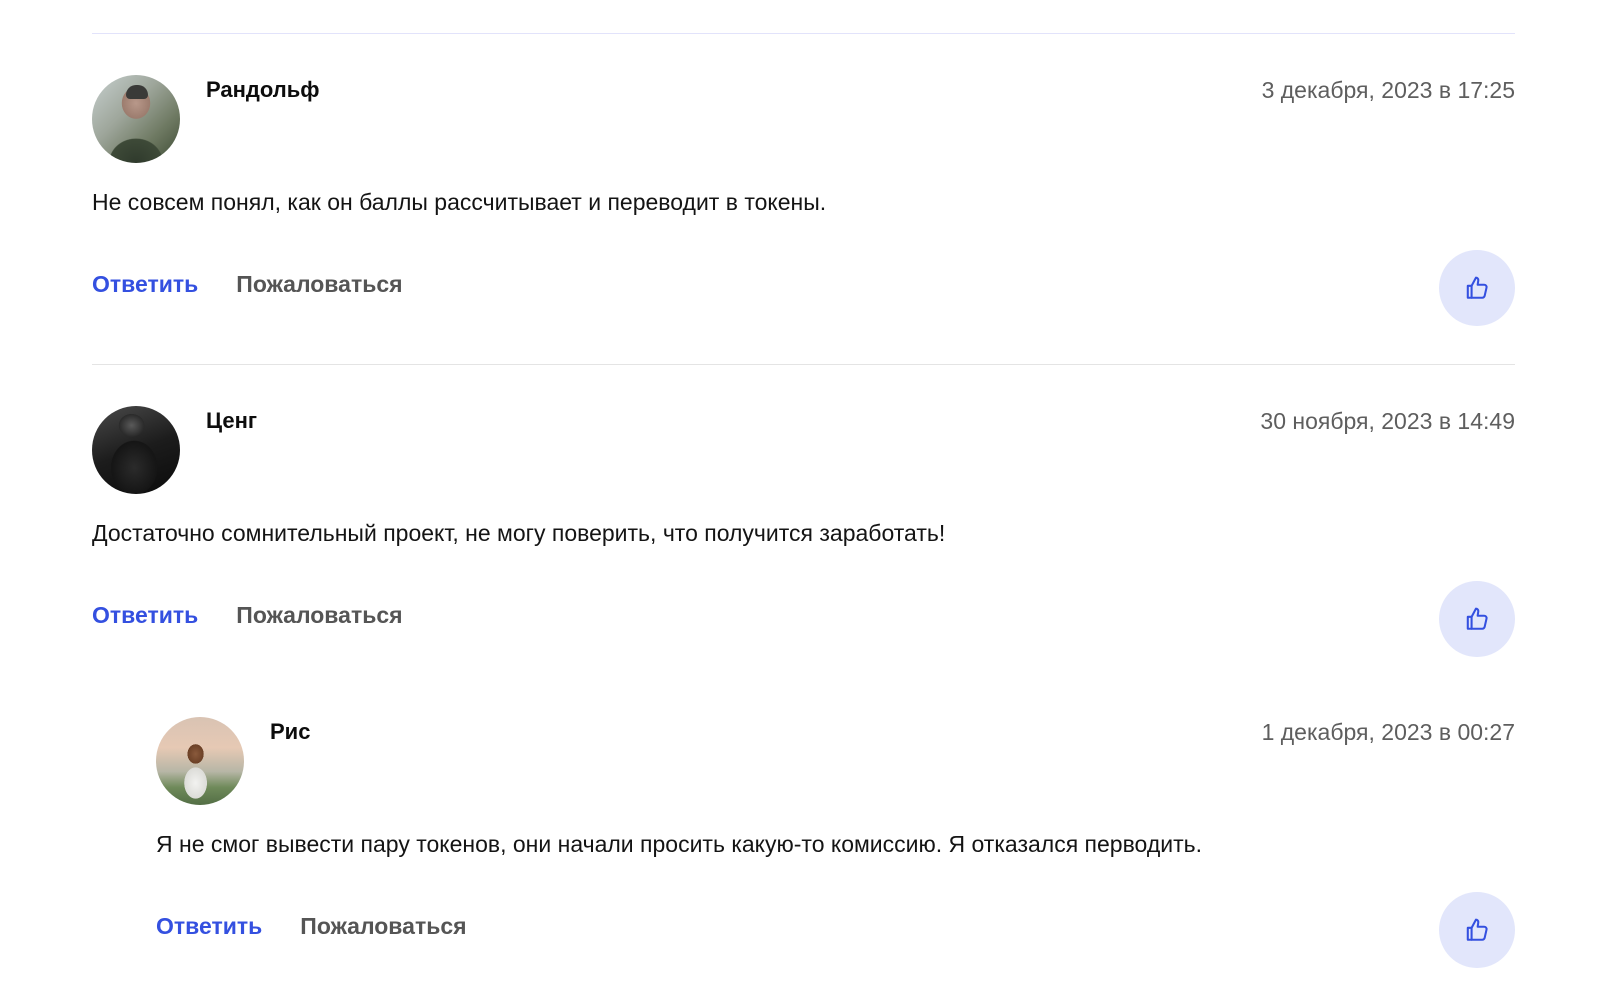  I want to click on avatar-detail, so click(137, 92).